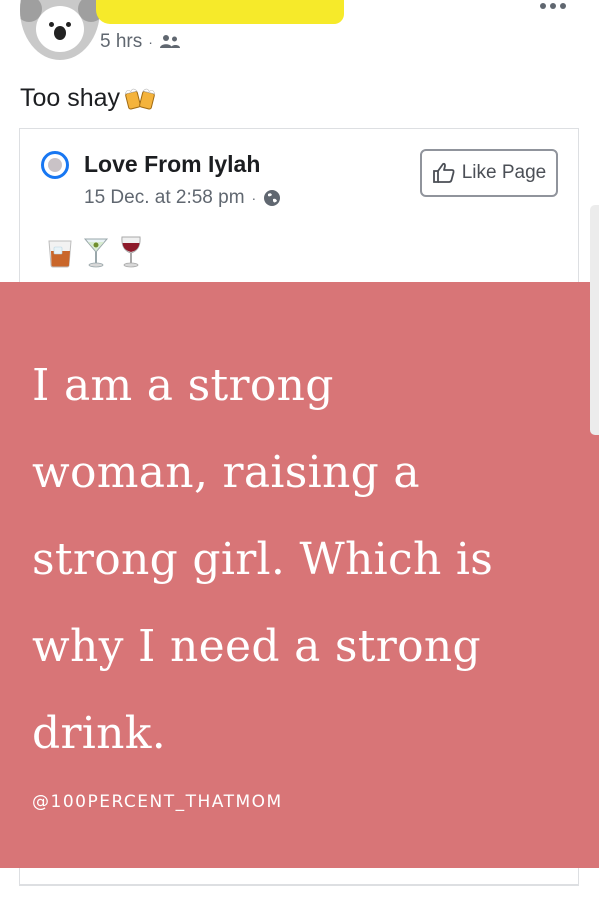 This screenshot has height=898, width=599. I want to click on card-bottom-border, so click(299, 884).